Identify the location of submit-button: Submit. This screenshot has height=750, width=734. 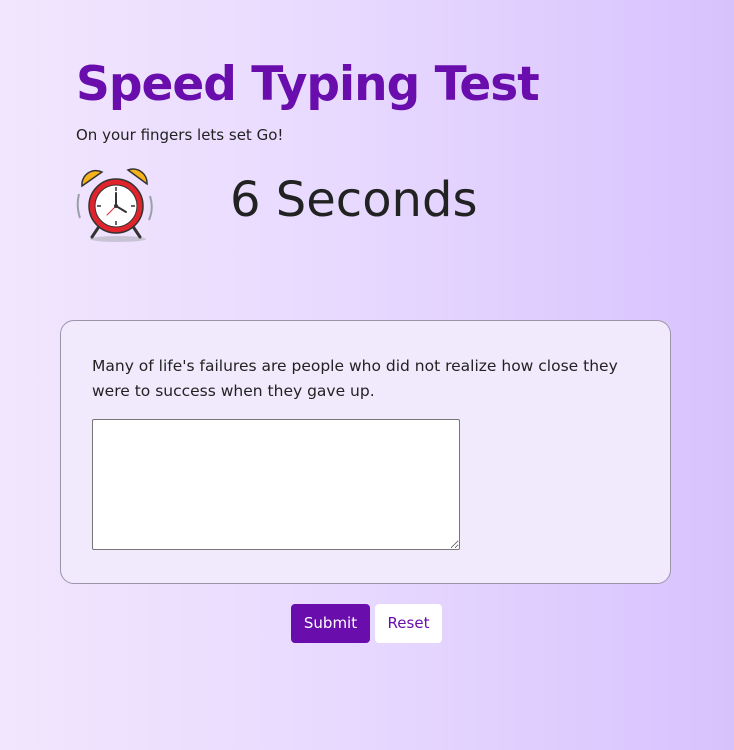
(330, 623).